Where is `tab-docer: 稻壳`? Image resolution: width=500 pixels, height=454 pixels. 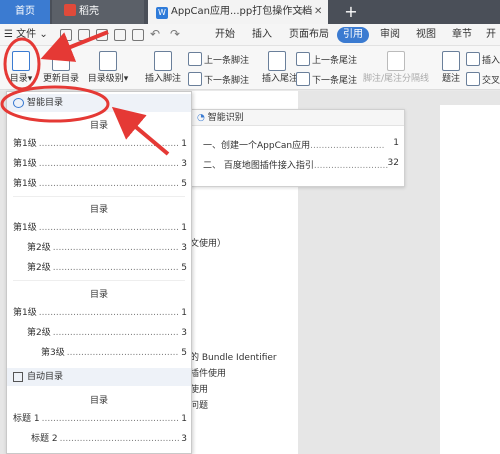
tab-docer: 稻壳 is located at coordinates (98, 12).